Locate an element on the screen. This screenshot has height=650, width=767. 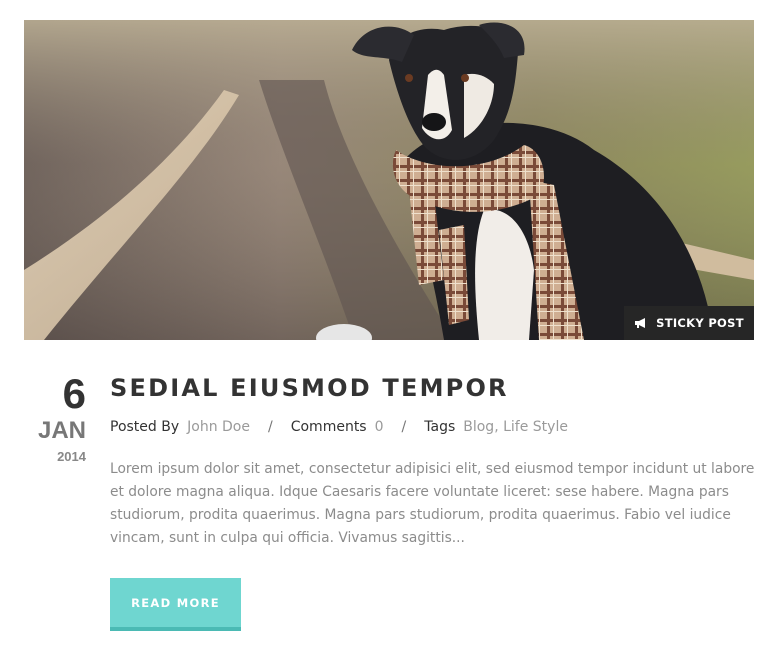
post-date: 6 JAN 2014 is located at coordinates (55, 419).